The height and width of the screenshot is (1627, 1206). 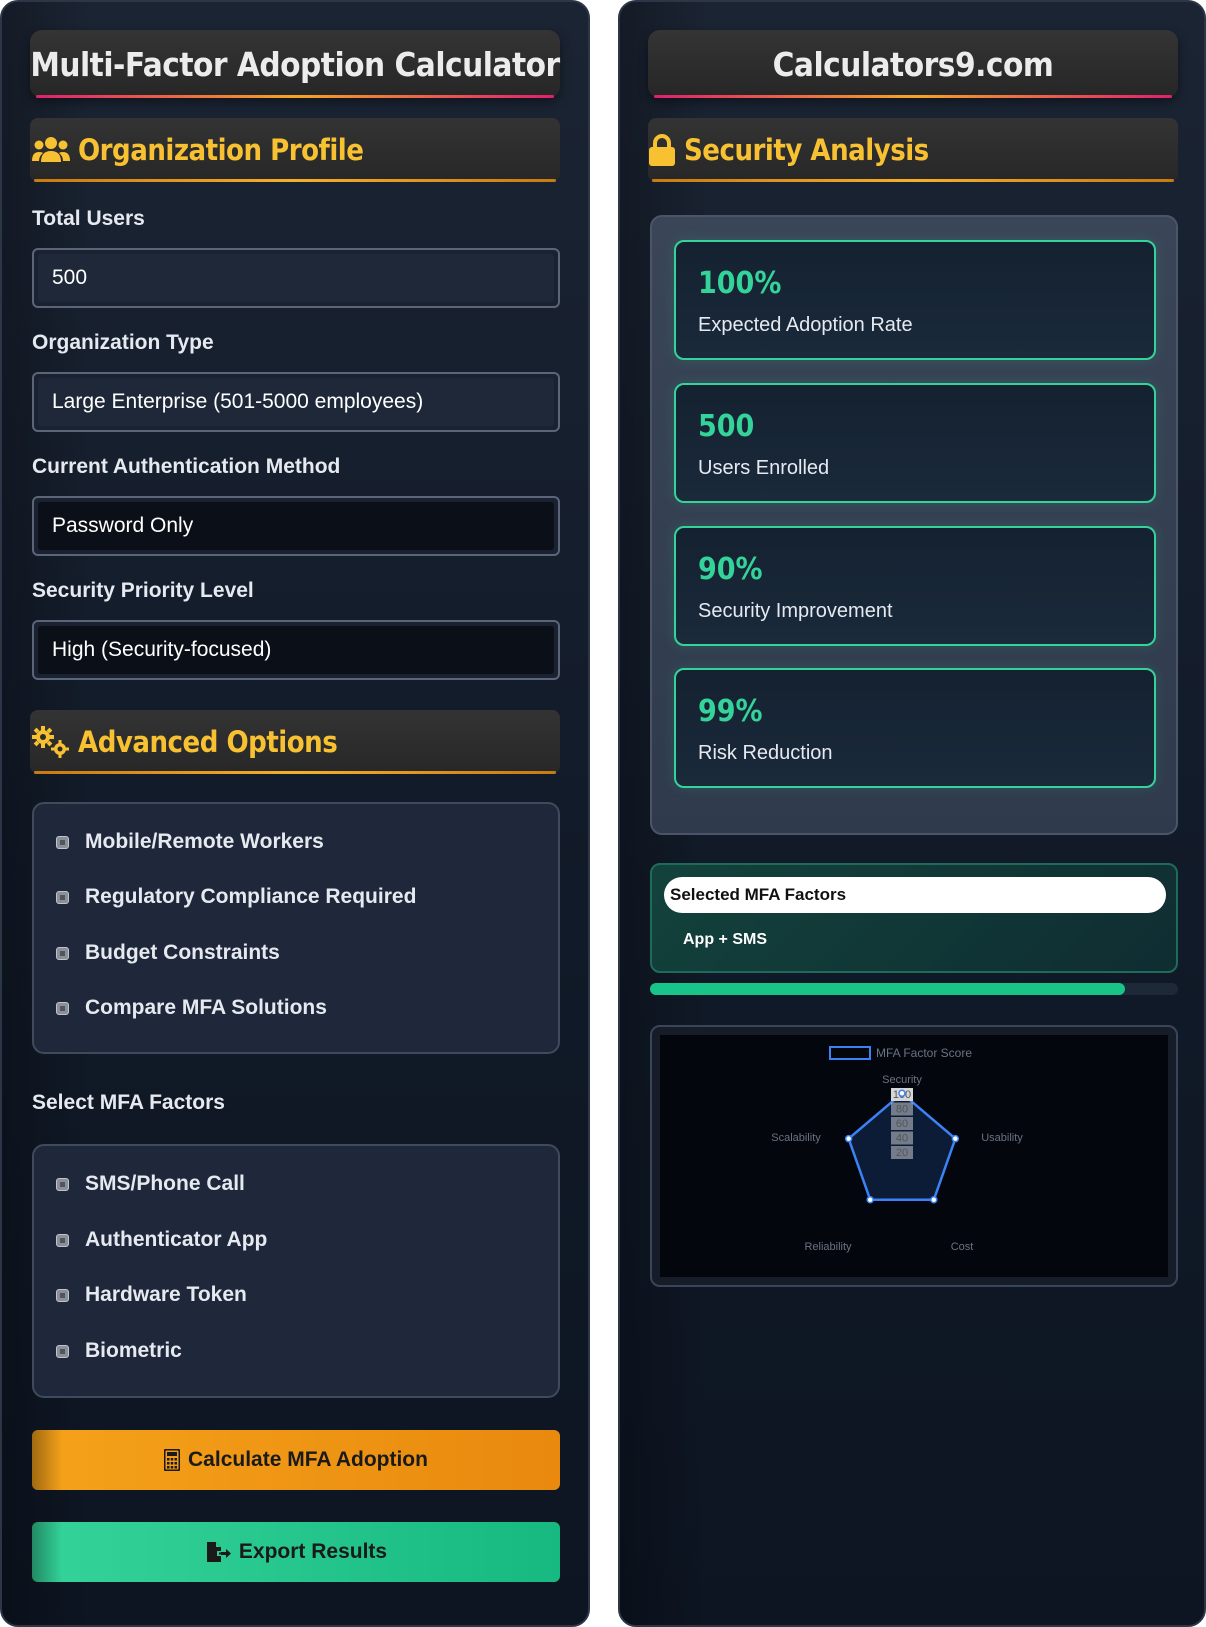 I want to click on organization-profile-header: Organization Profile, so click(x=295, y=150).